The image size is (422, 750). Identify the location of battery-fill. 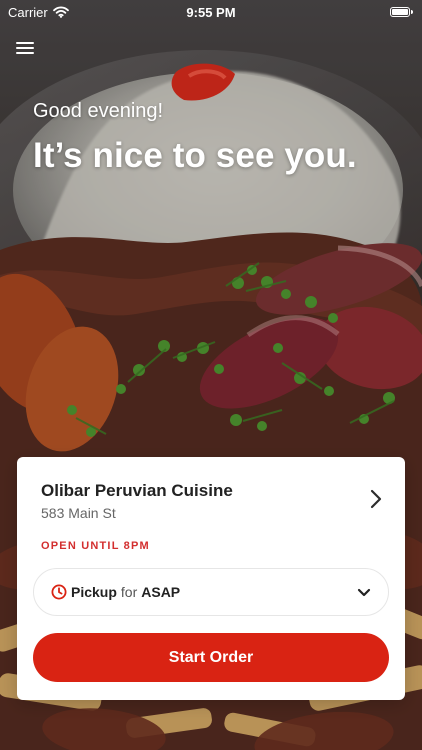
(400, 12).